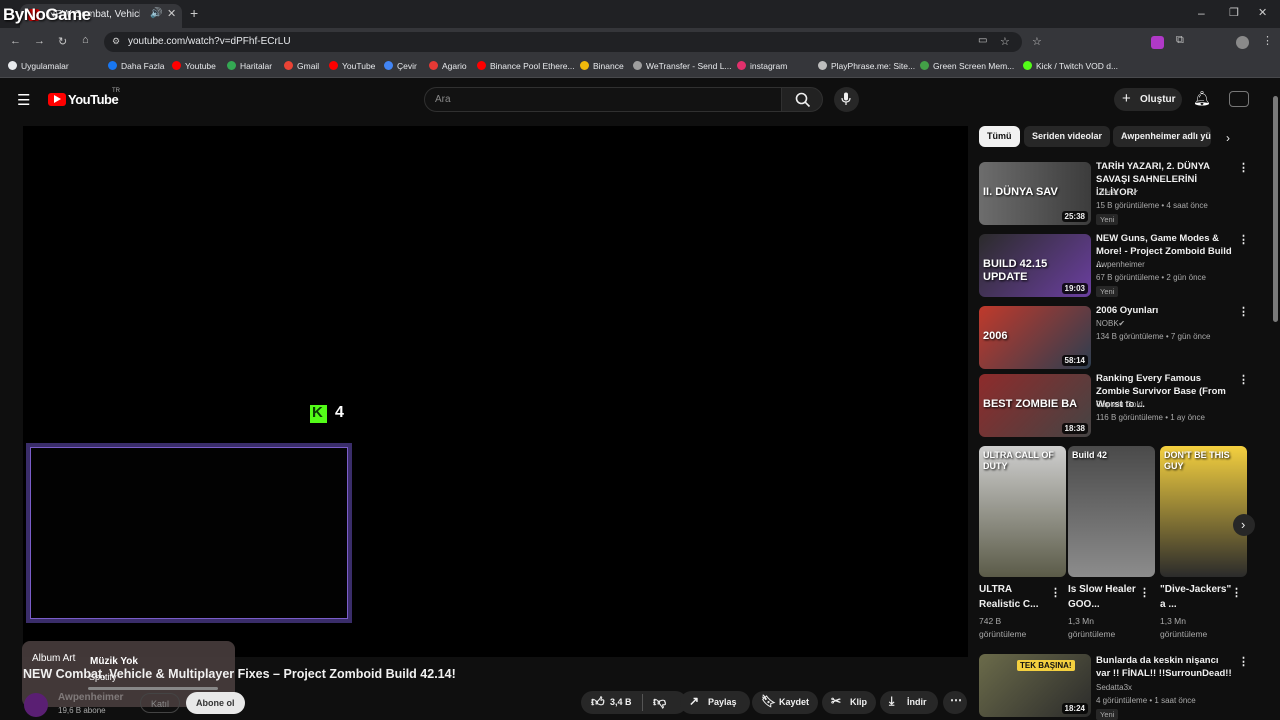 The image size is (1280, 720). Describe the element at coordinates (156, 13) in the screenshot. I see `tab-audio-icon: 🔊` at that location.